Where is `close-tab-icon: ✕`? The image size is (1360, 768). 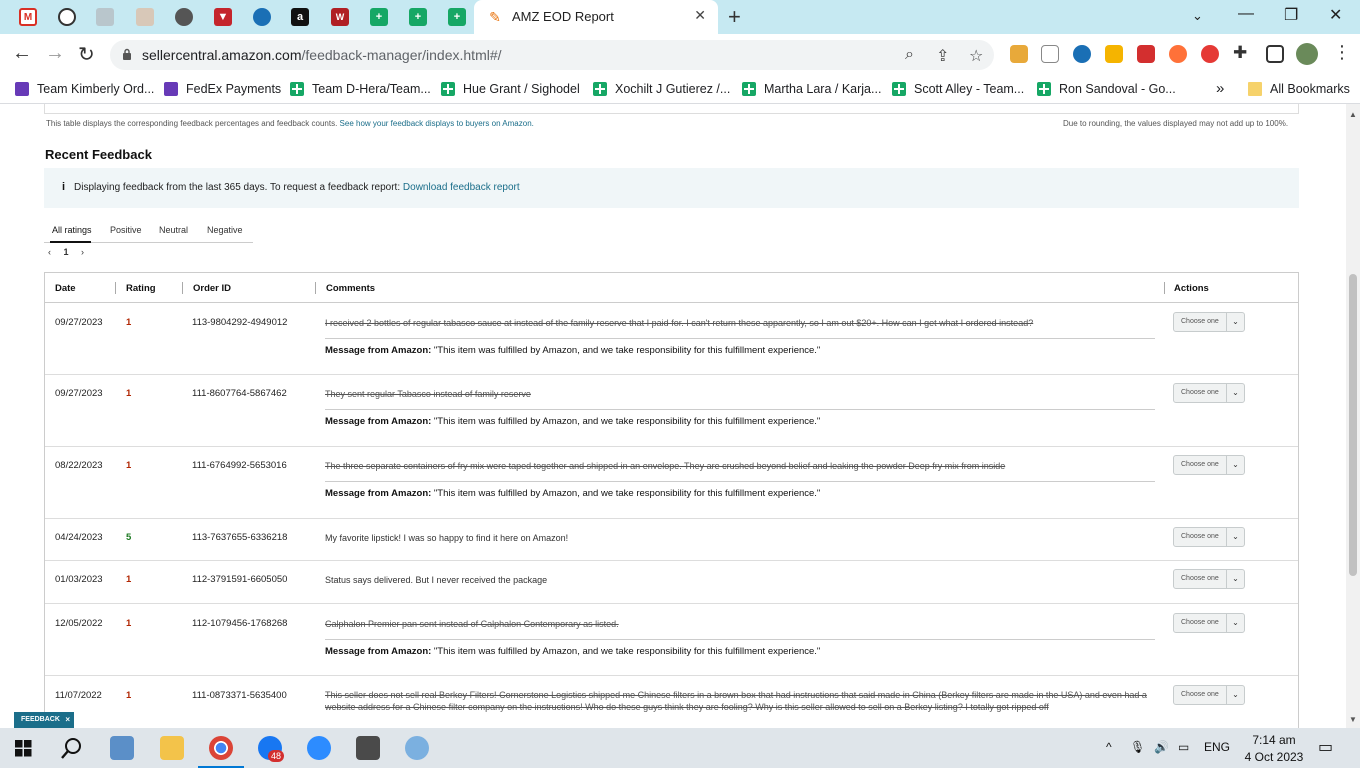
close-tab-icon: ✕ is located at coordinates (700, 15).